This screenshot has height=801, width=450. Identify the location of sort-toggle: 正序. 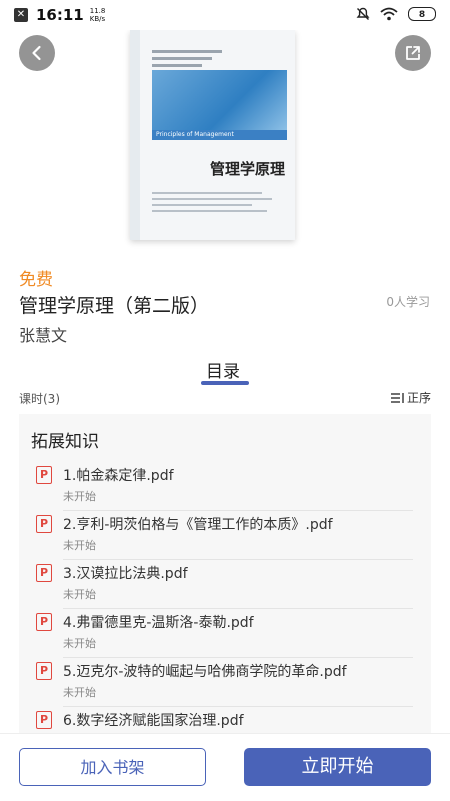
(410, 397).